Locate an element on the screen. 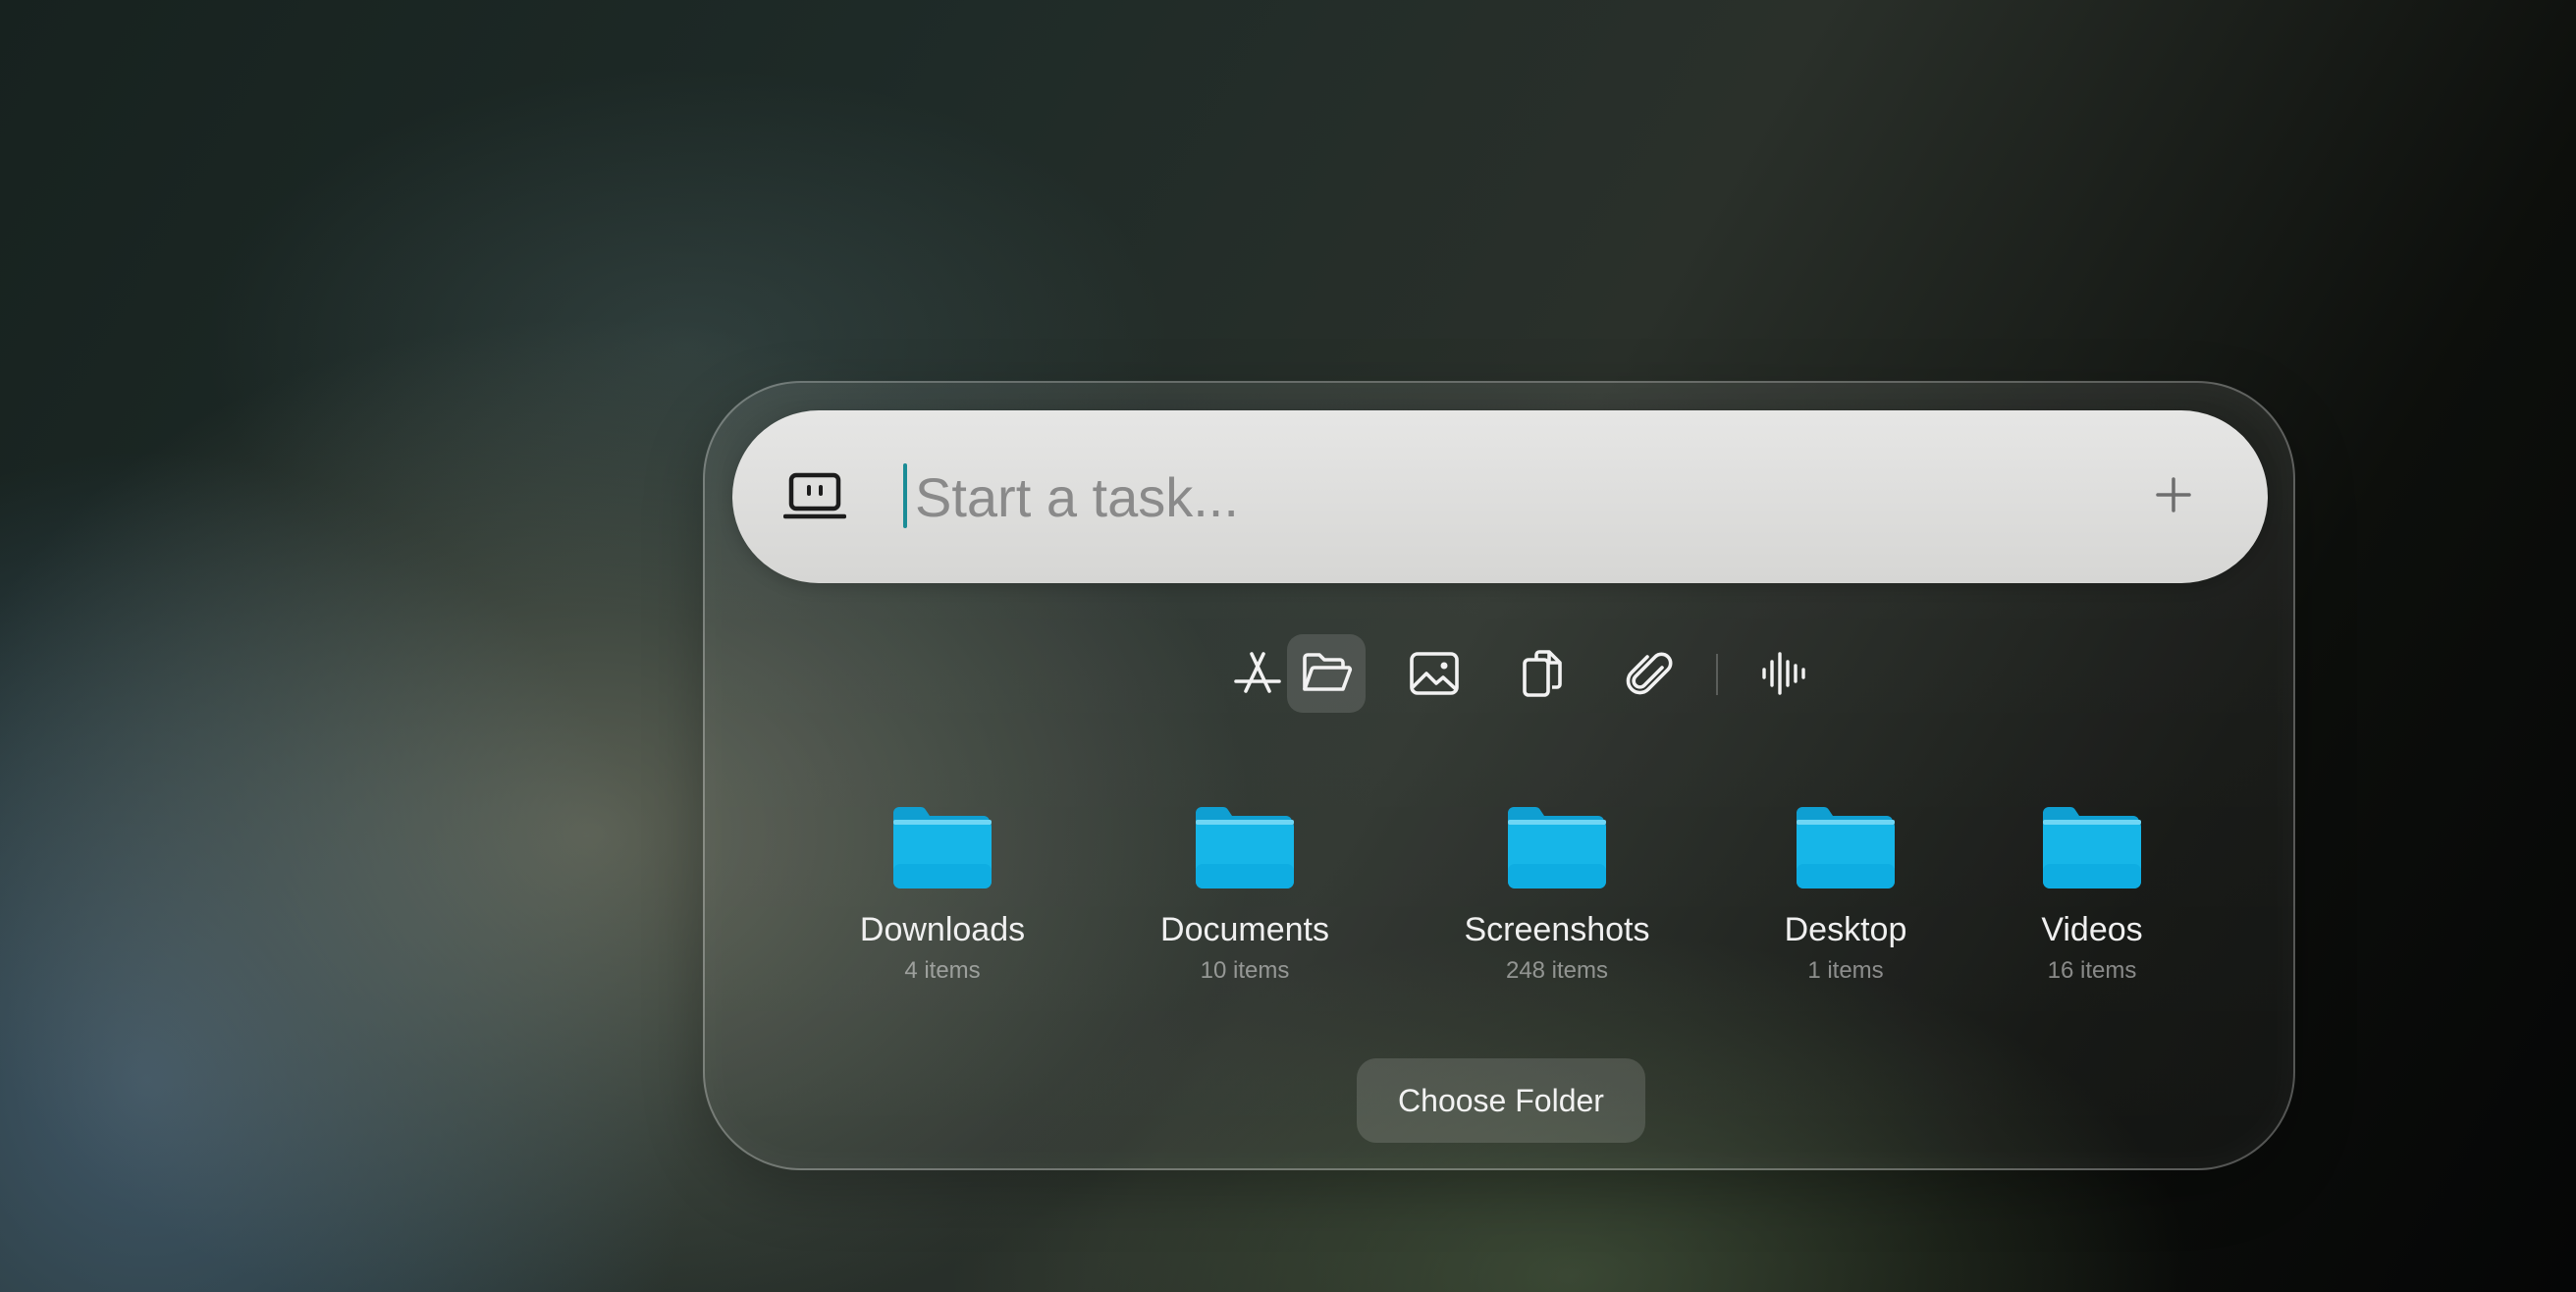 The height and width of the screenshot is (1292, 2576). folder-item-screenshots: Screenshots 248 items is located at coordinates (1557, 894).